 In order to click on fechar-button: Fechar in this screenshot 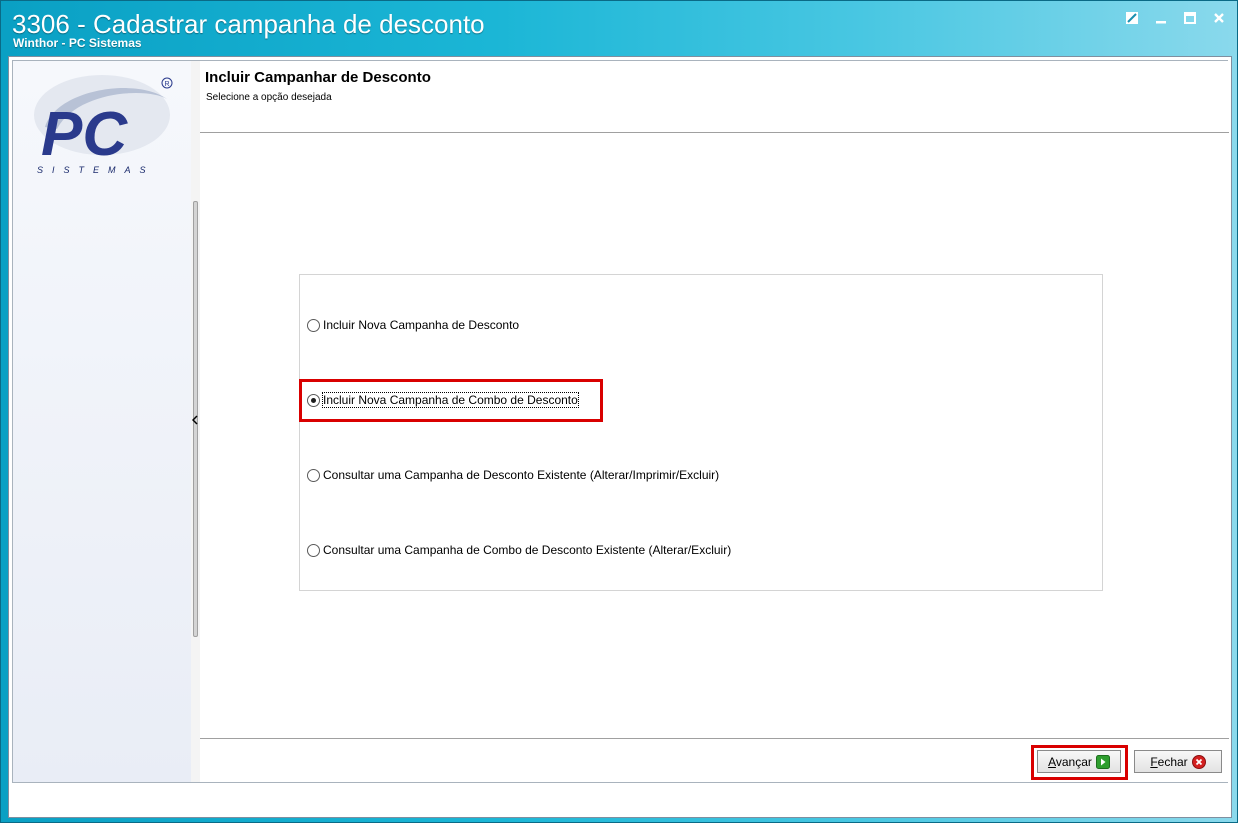, I will do `click(1178, 761)`.